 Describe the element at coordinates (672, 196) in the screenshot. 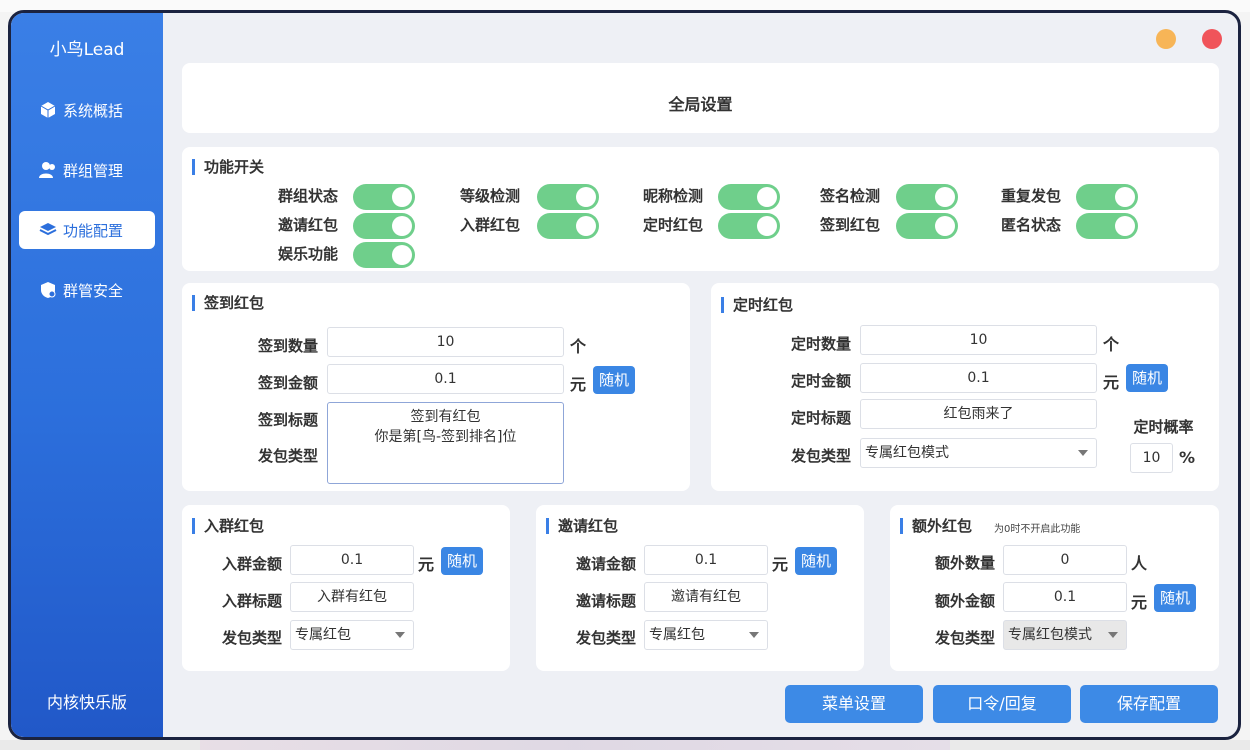

I see `switch-label: 昵称检测` at that location.